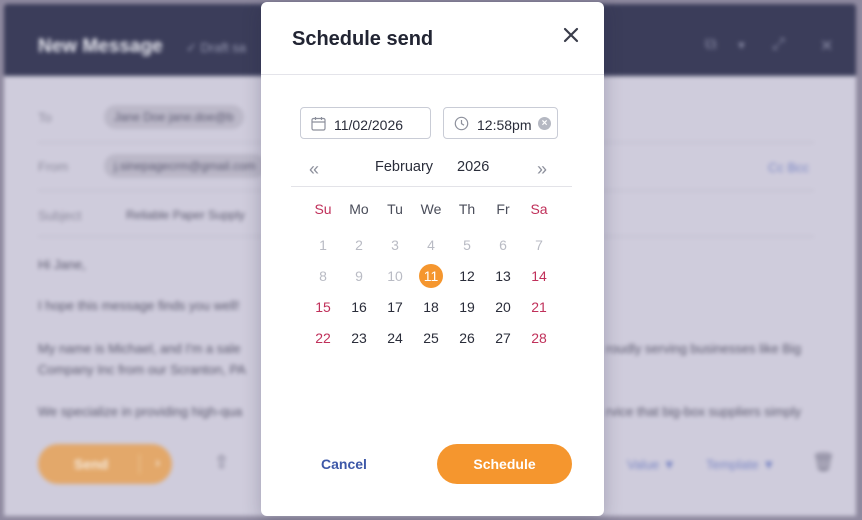 This screenshot has height=520, width=862. I want to click on calendar-day: 18, so click(431, 307).